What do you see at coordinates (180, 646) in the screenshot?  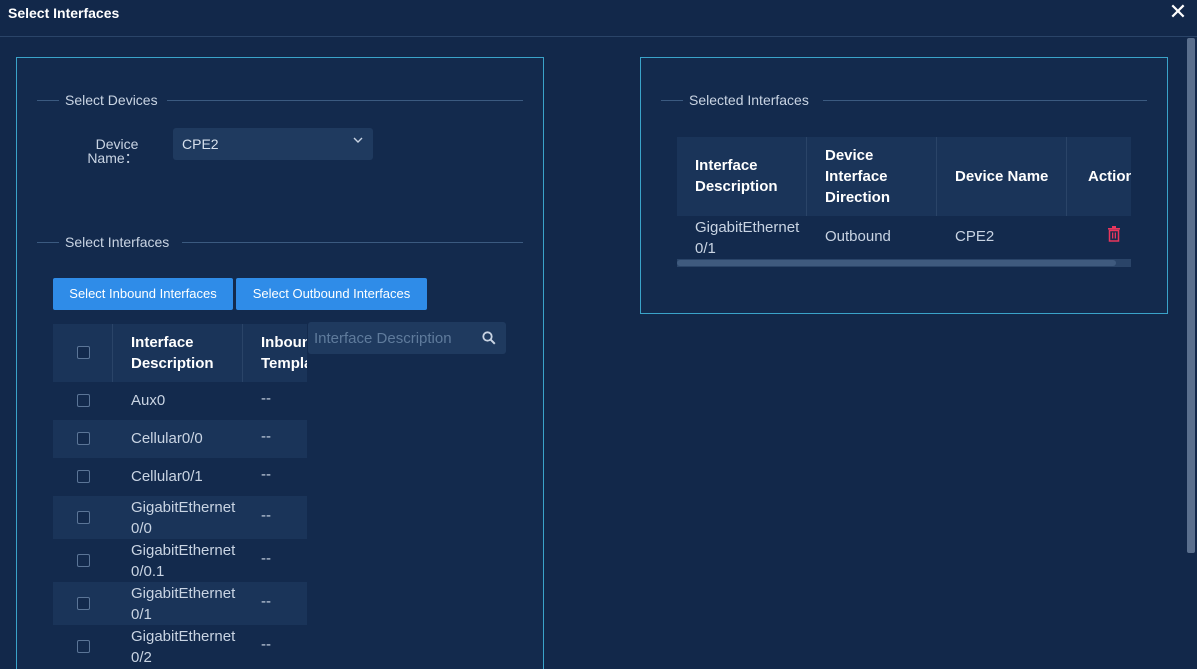 I see `table-row: GigabitEthernet 0/2 --` at bounding box center [180, 646].